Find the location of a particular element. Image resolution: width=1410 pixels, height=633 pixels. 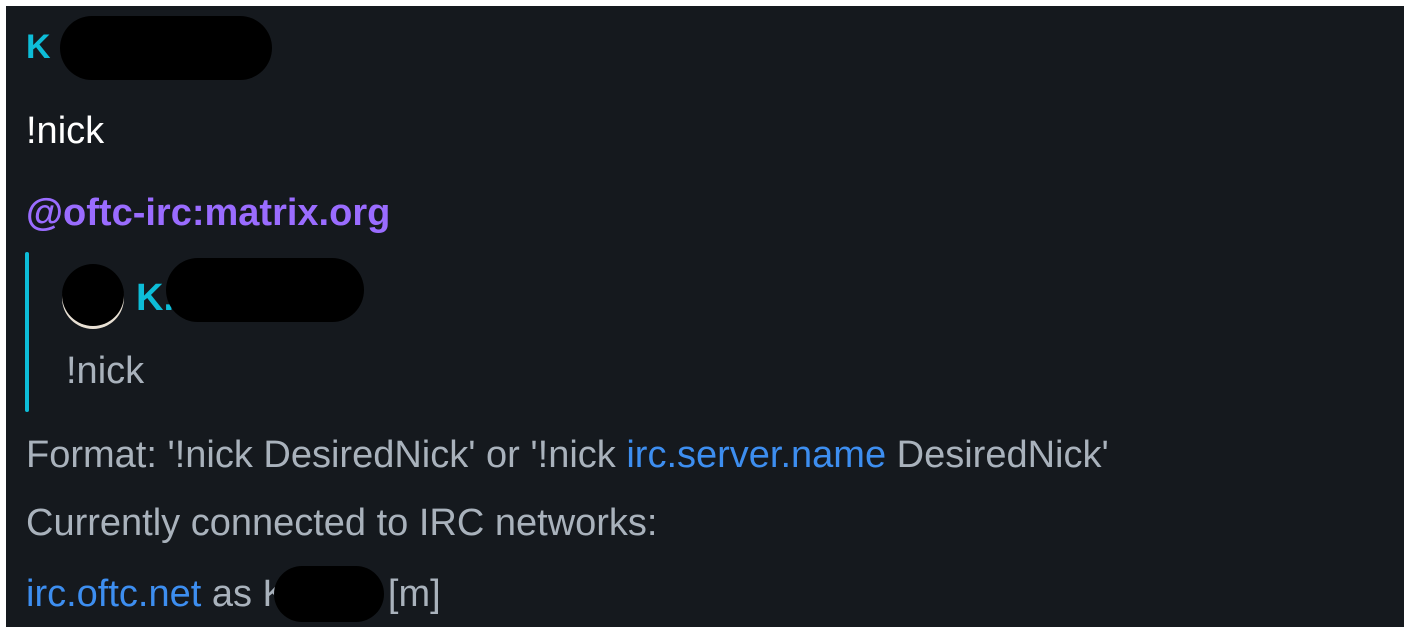

bot-sender-name: @oftc-irc:matrix.org is located at coordinates (208, 213).